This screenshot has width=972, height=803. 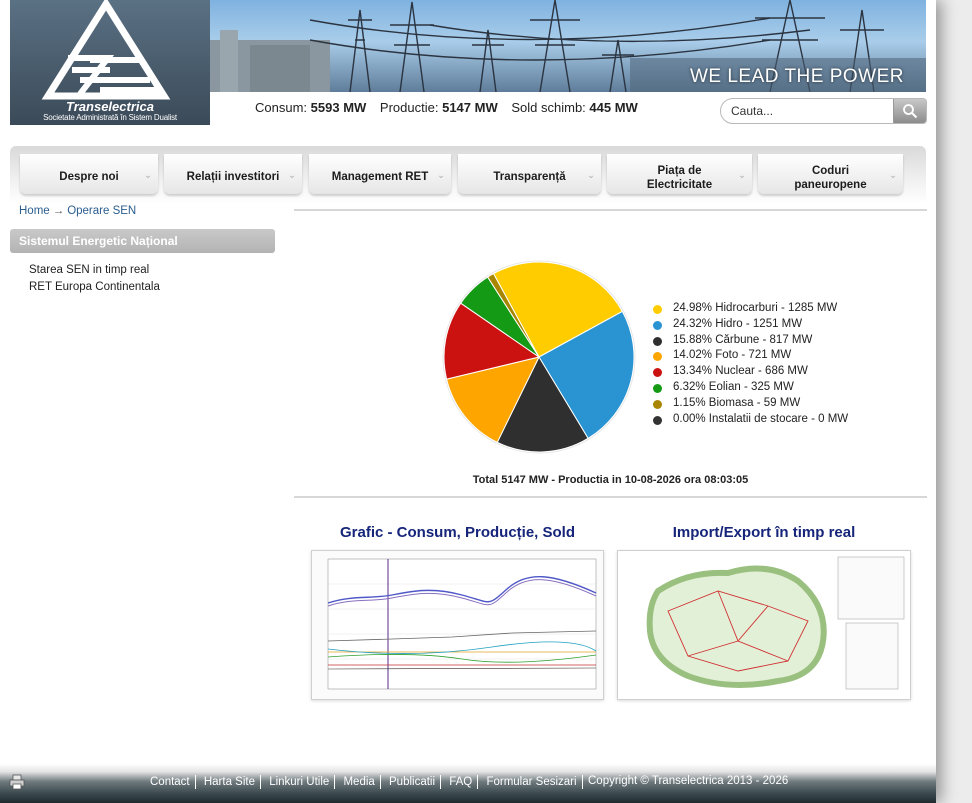 I want to click on arrow-right-icon: →, so click(x=58, y=211).